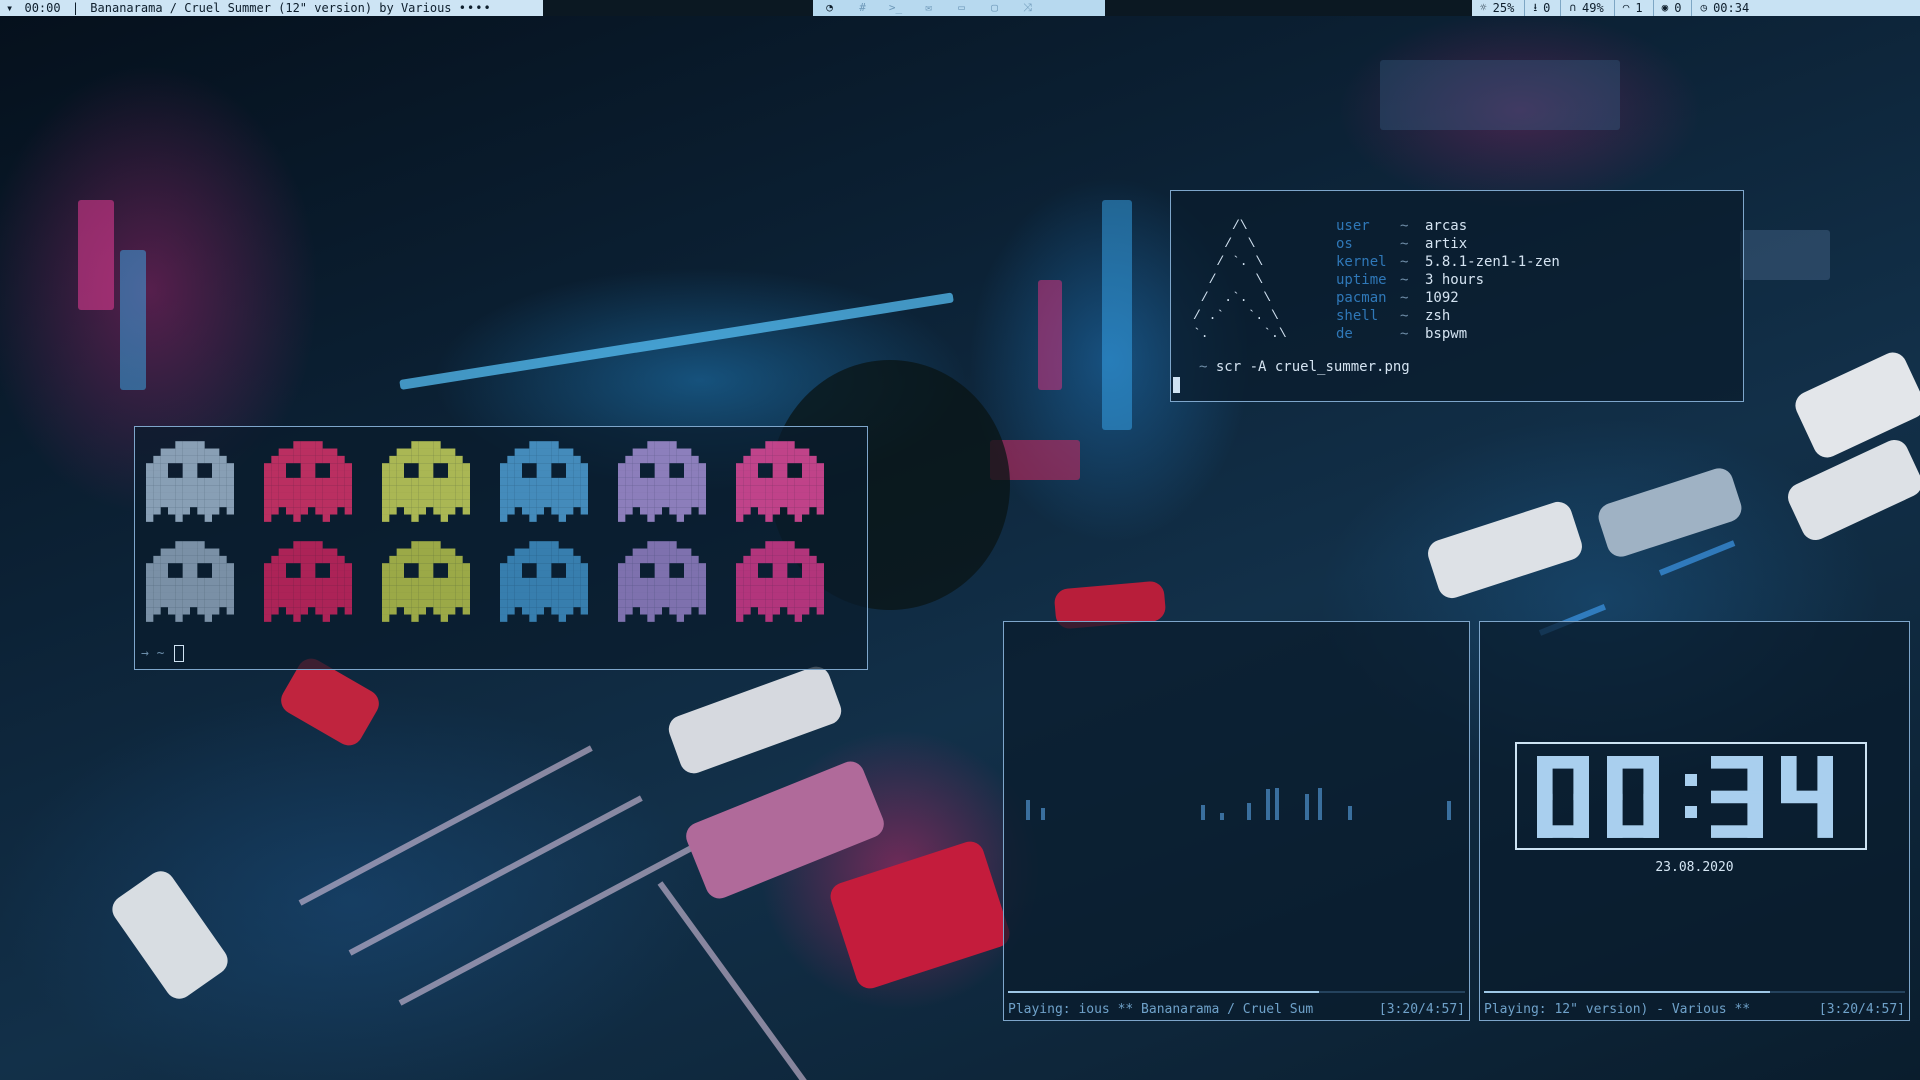  Describe the element at coordinates (475, 8) in the screenshot. I see `track-progress-dots: ••••` at that location.